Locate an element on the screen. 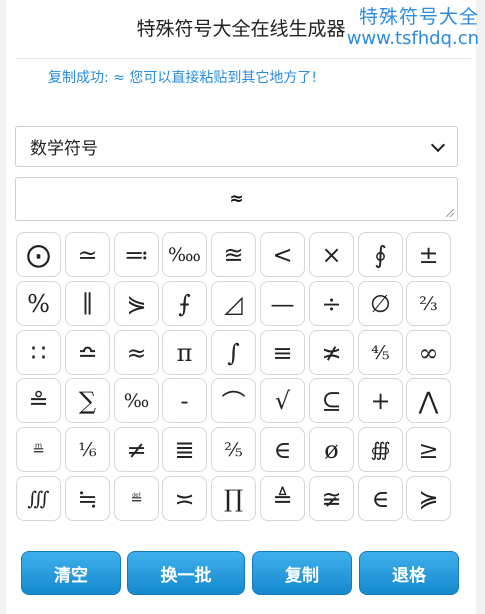 This screenshot has width=485, height=614. watermark-url: www.tsfhdq.cn is located at coordinates (412, 38).